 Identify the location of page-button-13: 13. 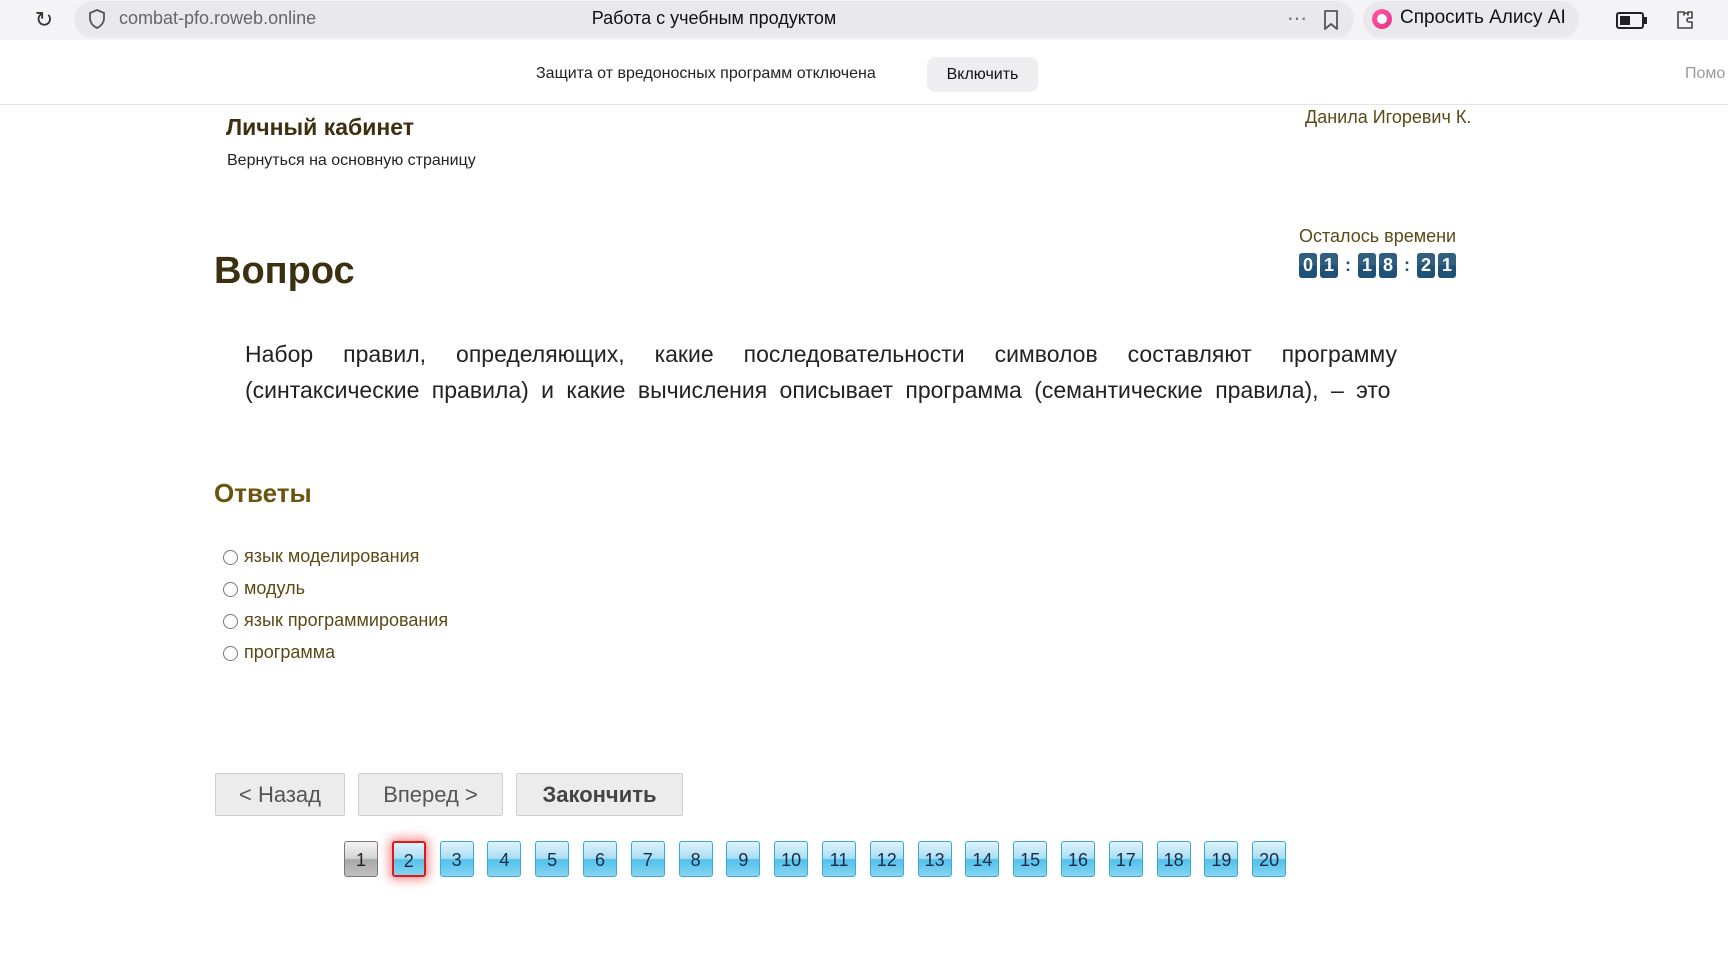
(934, 859).